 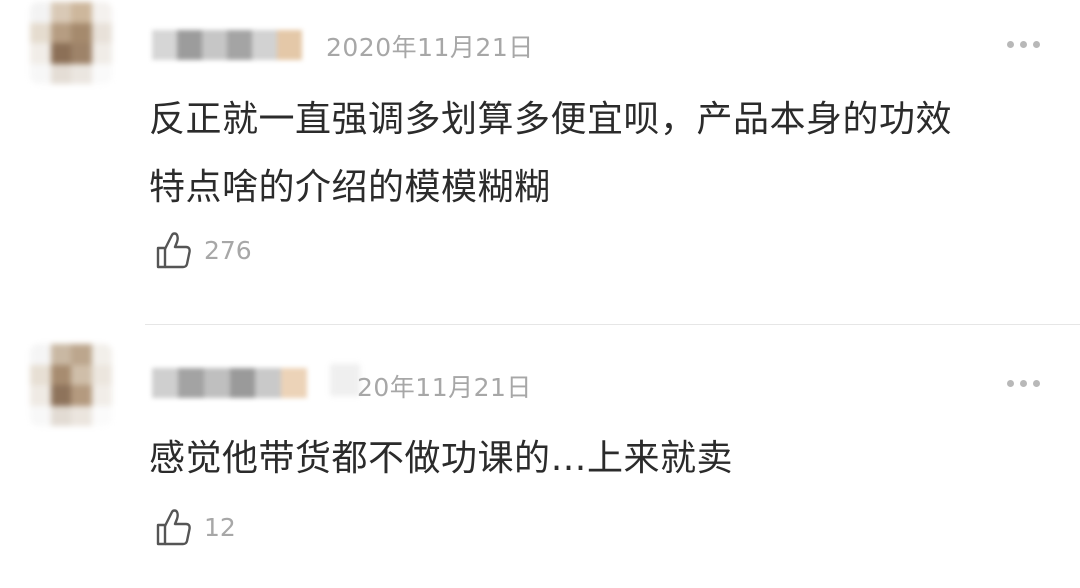 What do you see at coordinates (444, 387) in the screenshot?
I see `comment-date: 20年11月21日` at bounding box center [444, 387].